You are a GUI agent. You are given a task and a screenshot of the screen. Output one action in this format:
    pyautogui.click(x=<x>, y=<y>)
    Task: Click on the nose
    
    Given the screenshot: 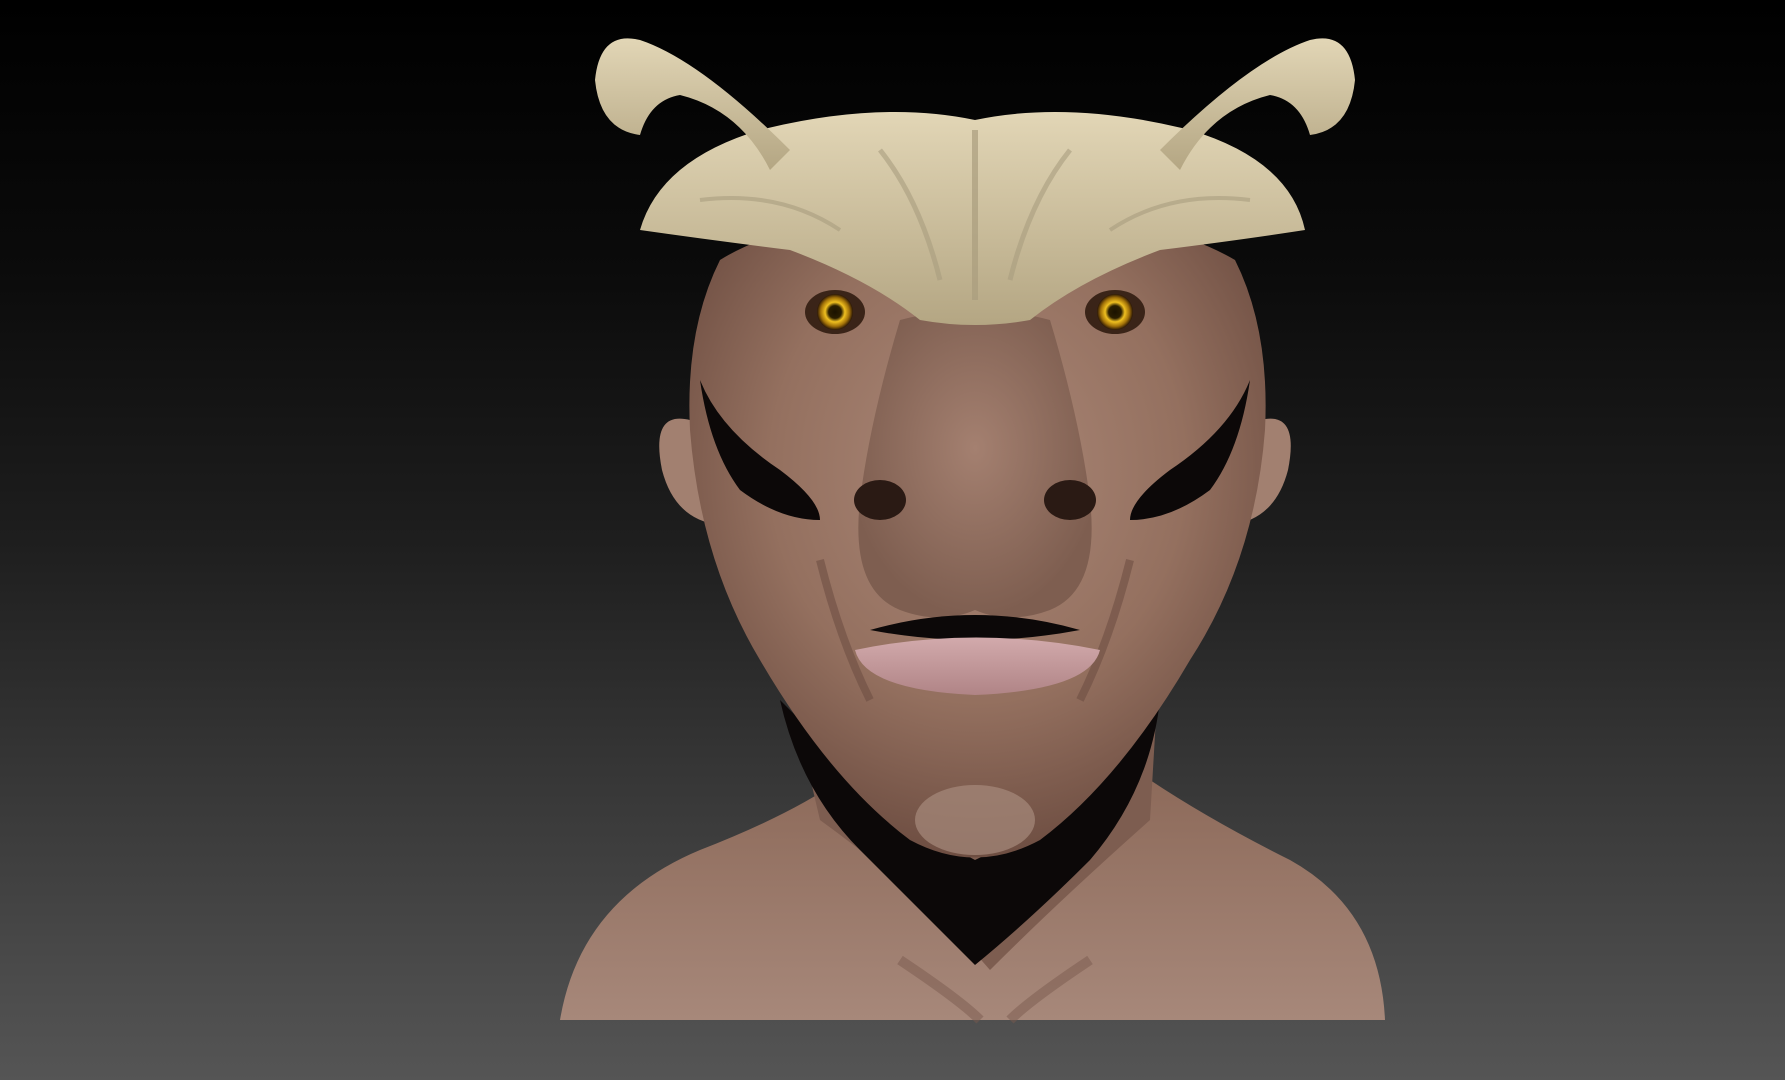 What is the action you would take?
    pyautogui.click(x=975, y=464)
    